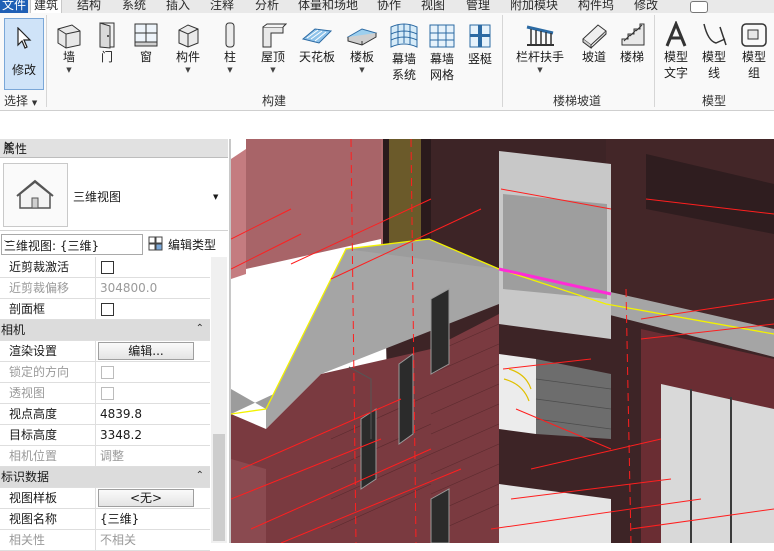  I want to click on wall-icon, so click(69, 36).